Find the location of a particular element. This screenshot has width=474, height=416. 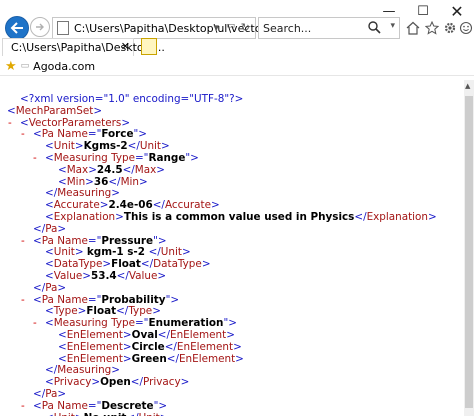

home-button is located at coordinates (413, 28).